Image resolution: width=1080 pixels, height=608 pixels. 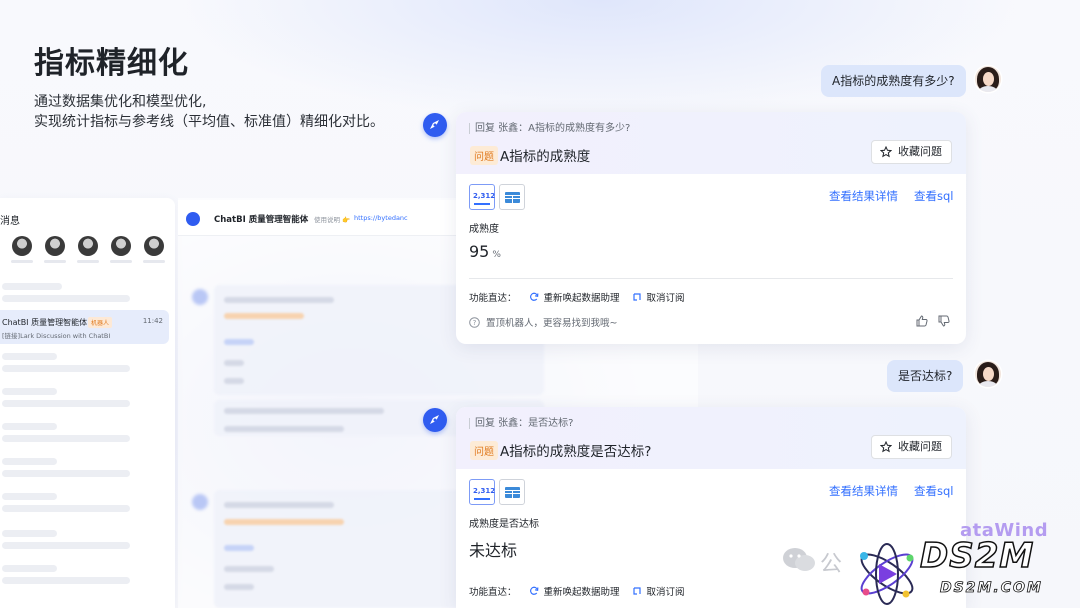 What do you see at coordinates (120, 102) in the screenshot?
I see `subtitle-line-1: 通过数据集优化和模型优化,` at bounding box center [120, 102].